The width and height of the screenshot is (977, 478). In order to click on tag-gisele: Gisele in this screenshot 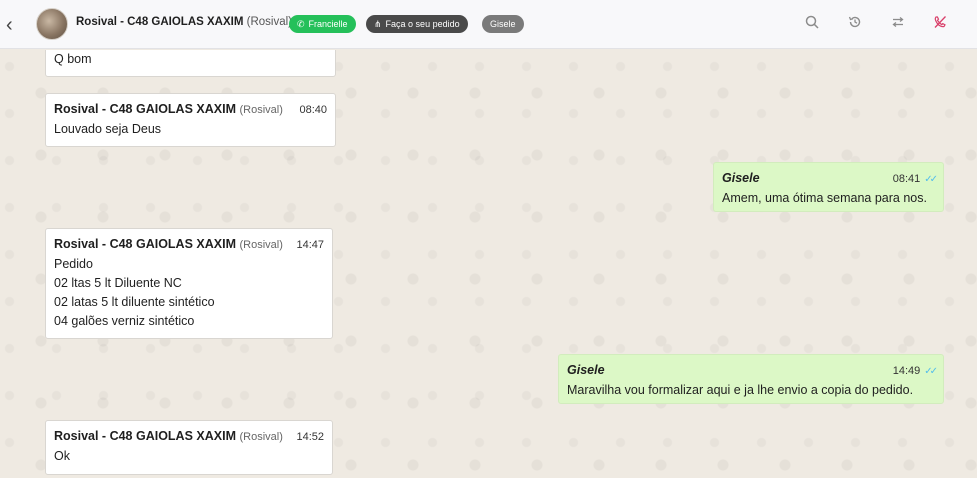, I will do `click(503, 24)`.